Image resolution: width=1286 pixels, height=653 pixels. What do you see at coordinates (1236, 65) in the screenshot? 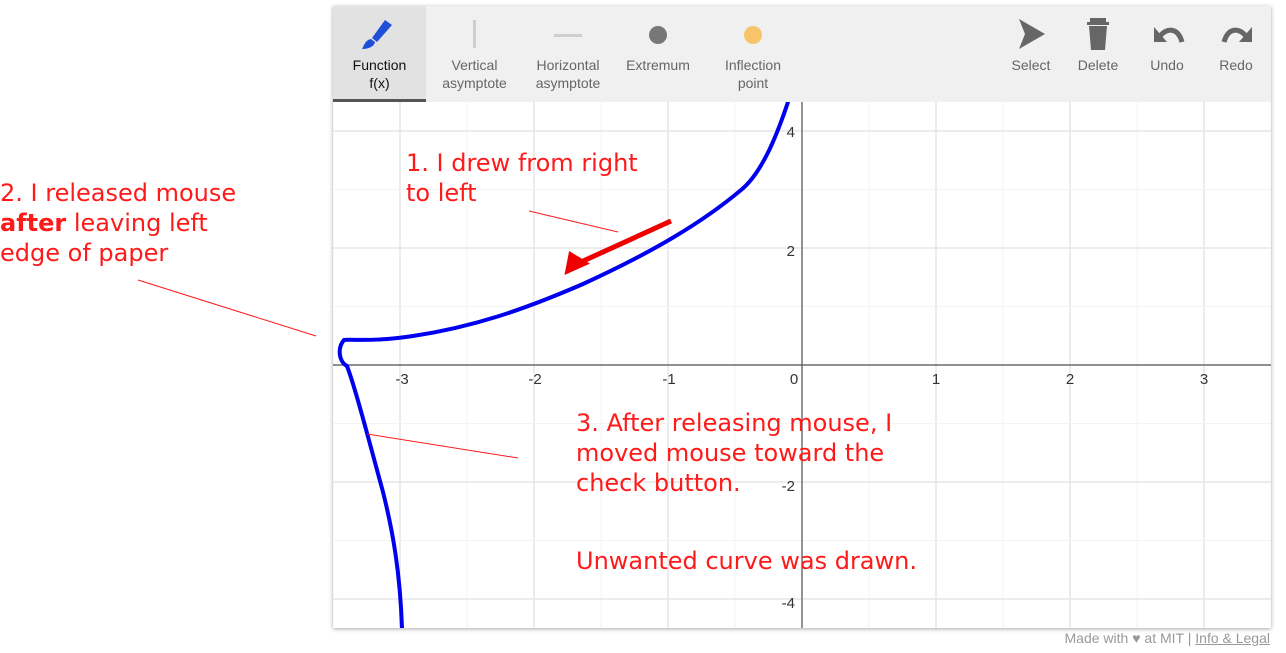
I see `tool-label: Redo` at bounding box center [1236, 65].